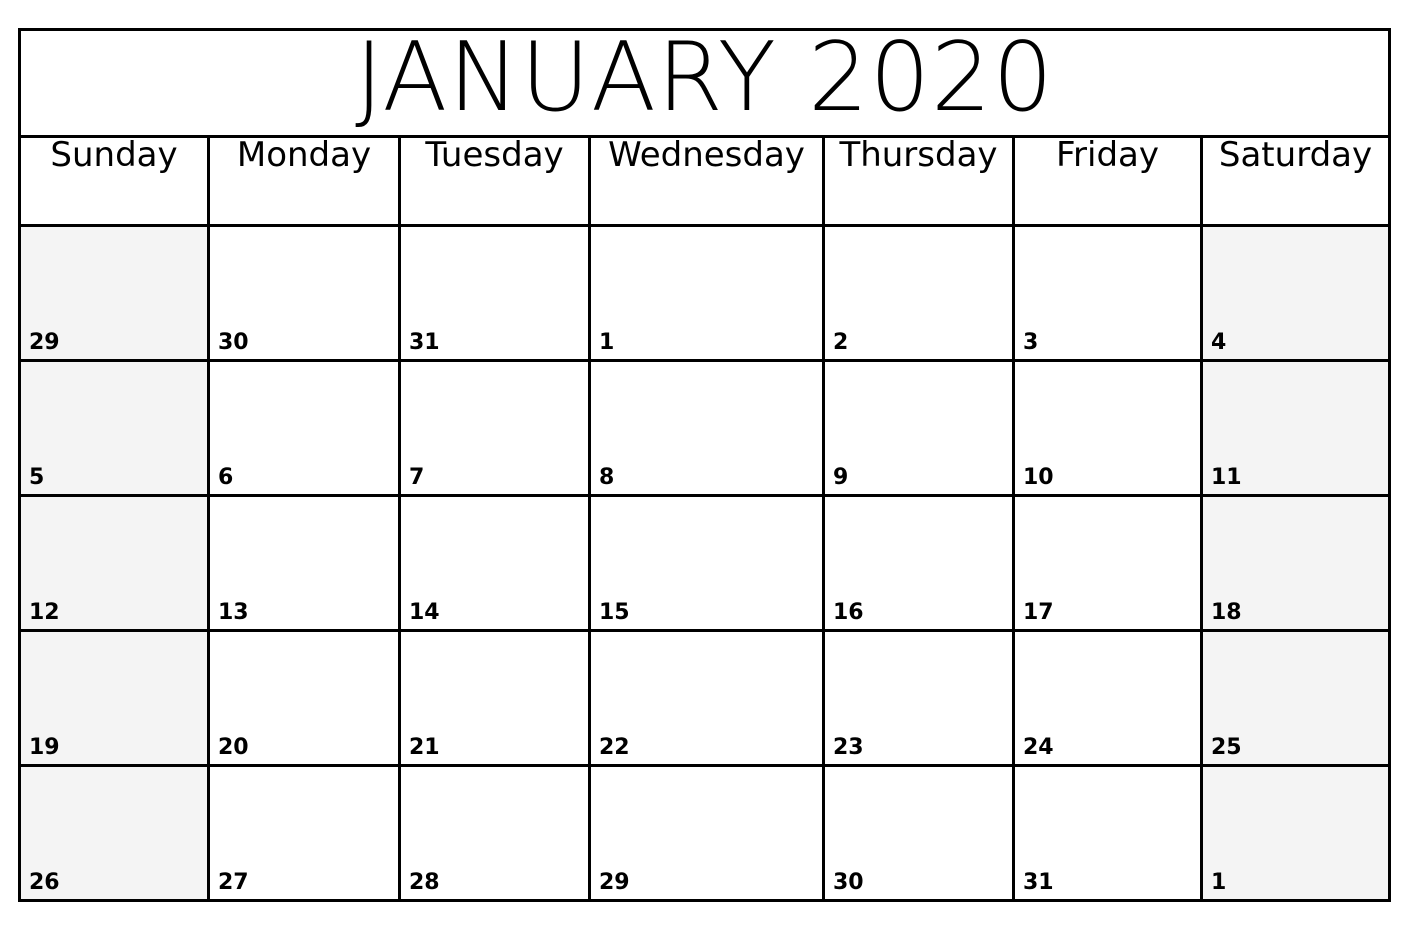 Image resolution: width=1406 pixels, height=933 pixels. What do you see at coordinates (233, 882) in the screenshot?
I see `day-number: 27` at bounding box center [233, 882].